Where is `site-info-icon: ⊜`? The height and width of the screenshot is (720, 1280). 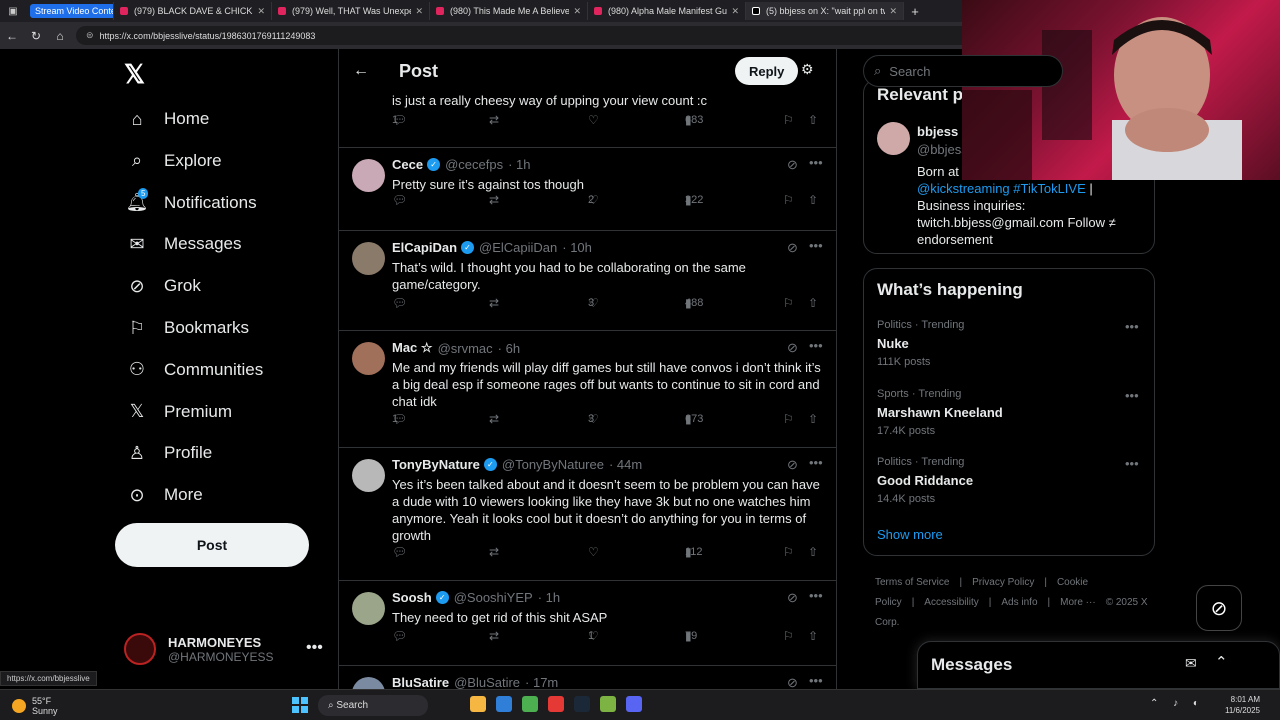 site-info-icon: ⊜ is located at coordinates (90, 35).